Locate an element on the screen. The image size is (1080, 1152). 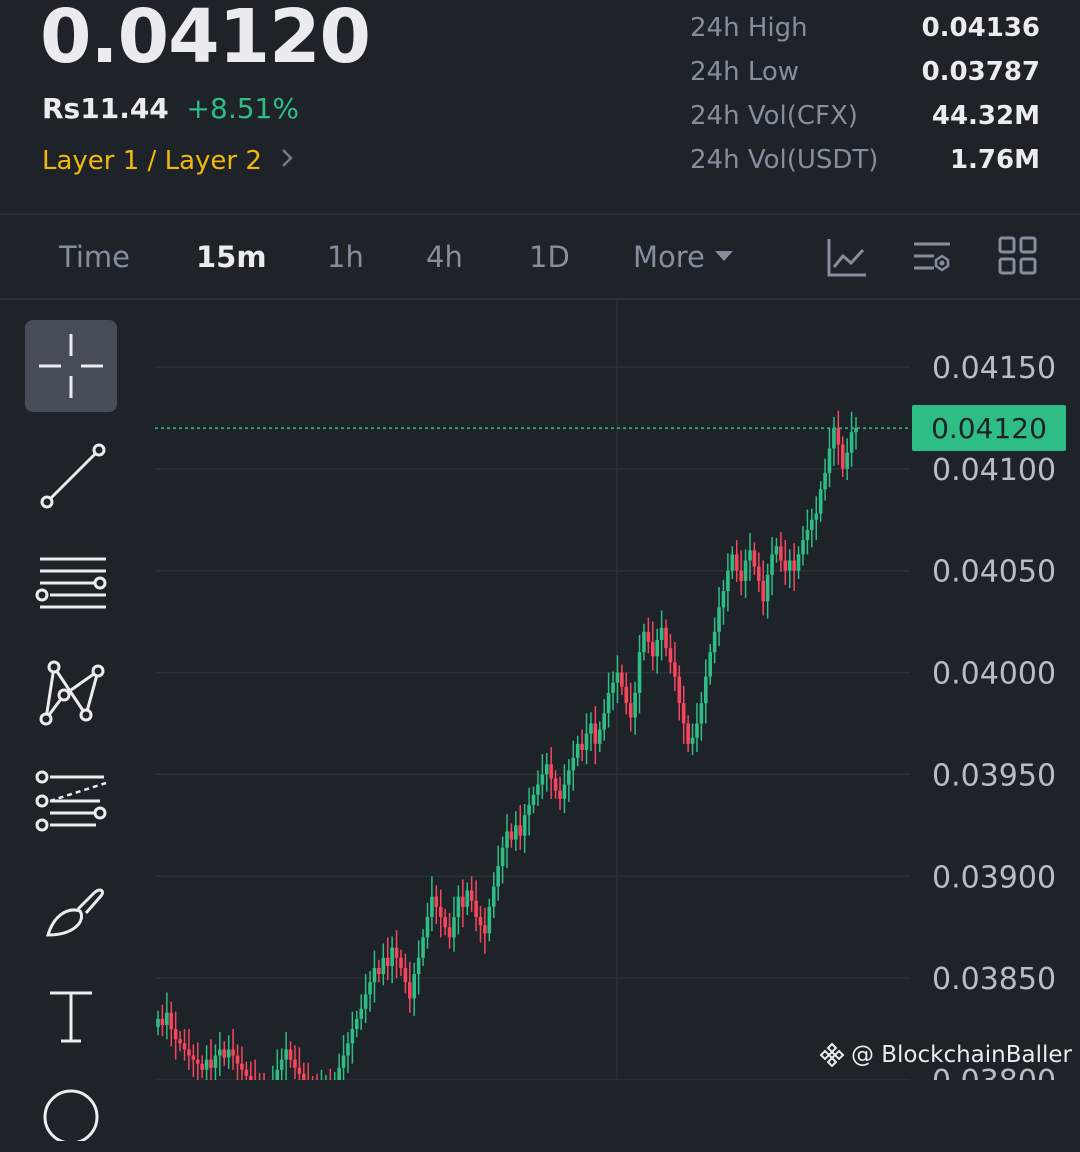
horizontal-lines-tool is located at coordinates (71, 584).